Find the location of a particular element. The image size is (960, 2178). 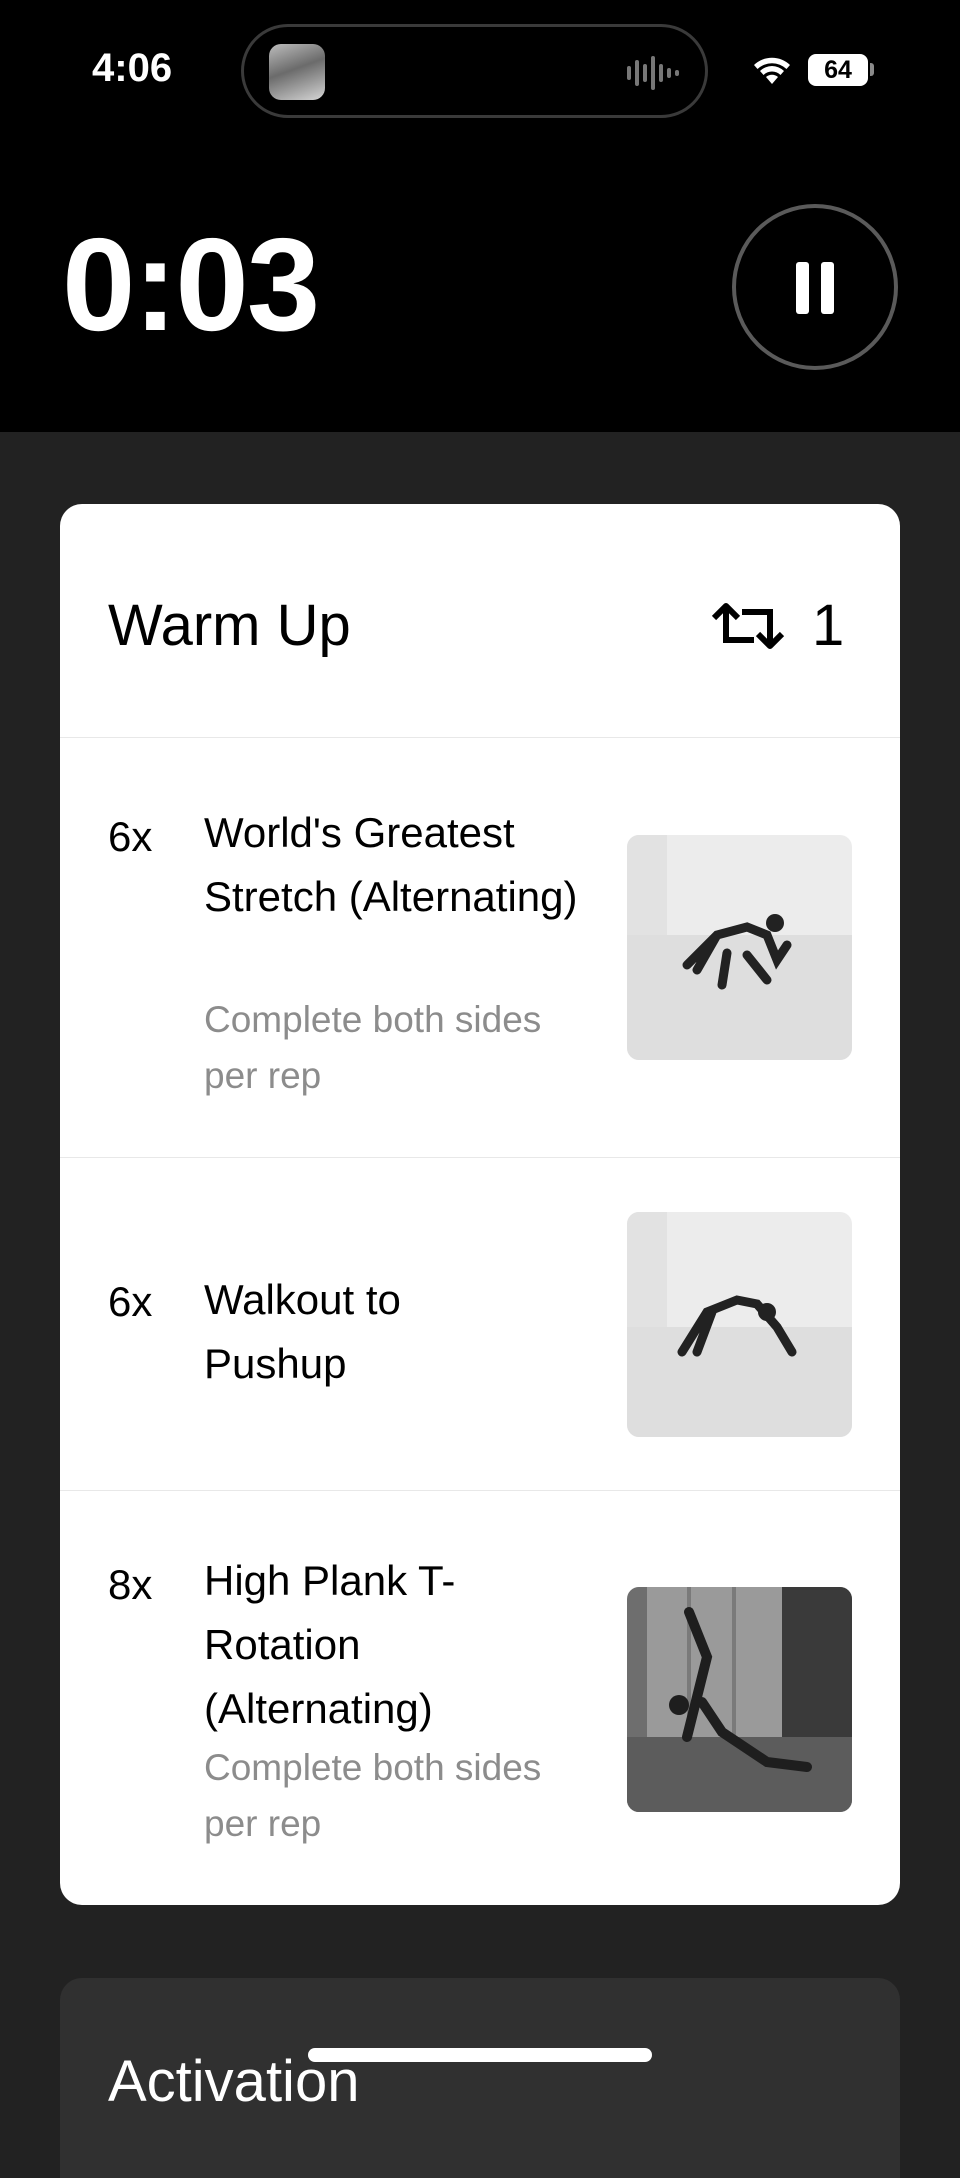

exercise-name: Walkout to Pushup is located at coordinates (302, 1331).